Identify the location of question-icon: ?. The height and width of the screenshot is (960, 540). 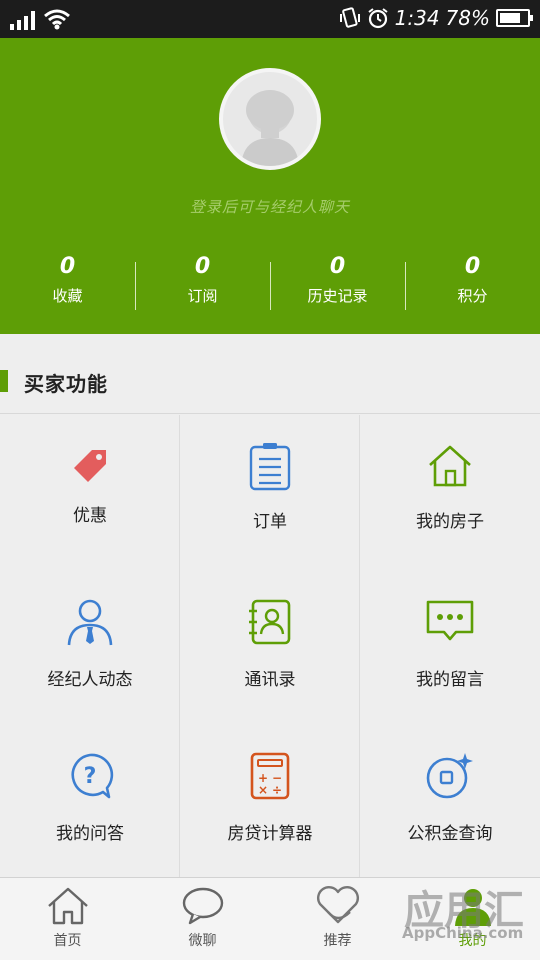
(92, 776).